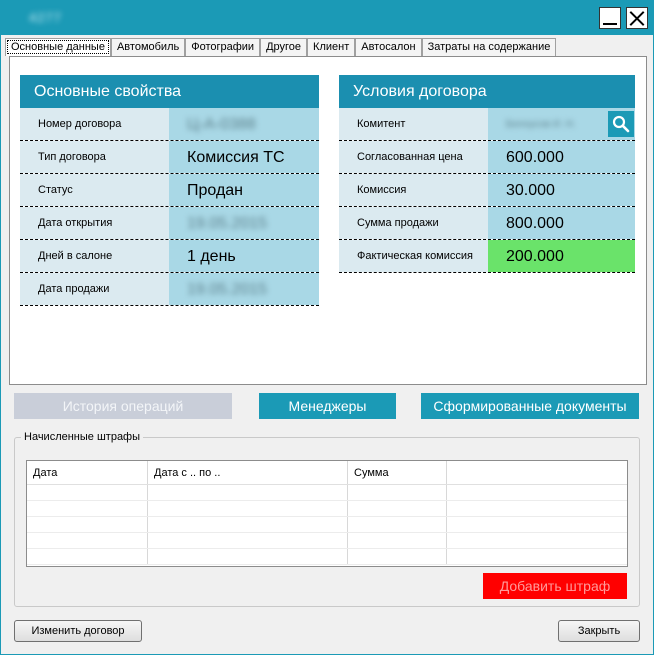 The image size is (654, 655). What do you see at coordinates (244, 289) in the screenshot?
I see `sale-date-value: 19.05.2015` at bounding box center [244, 289].